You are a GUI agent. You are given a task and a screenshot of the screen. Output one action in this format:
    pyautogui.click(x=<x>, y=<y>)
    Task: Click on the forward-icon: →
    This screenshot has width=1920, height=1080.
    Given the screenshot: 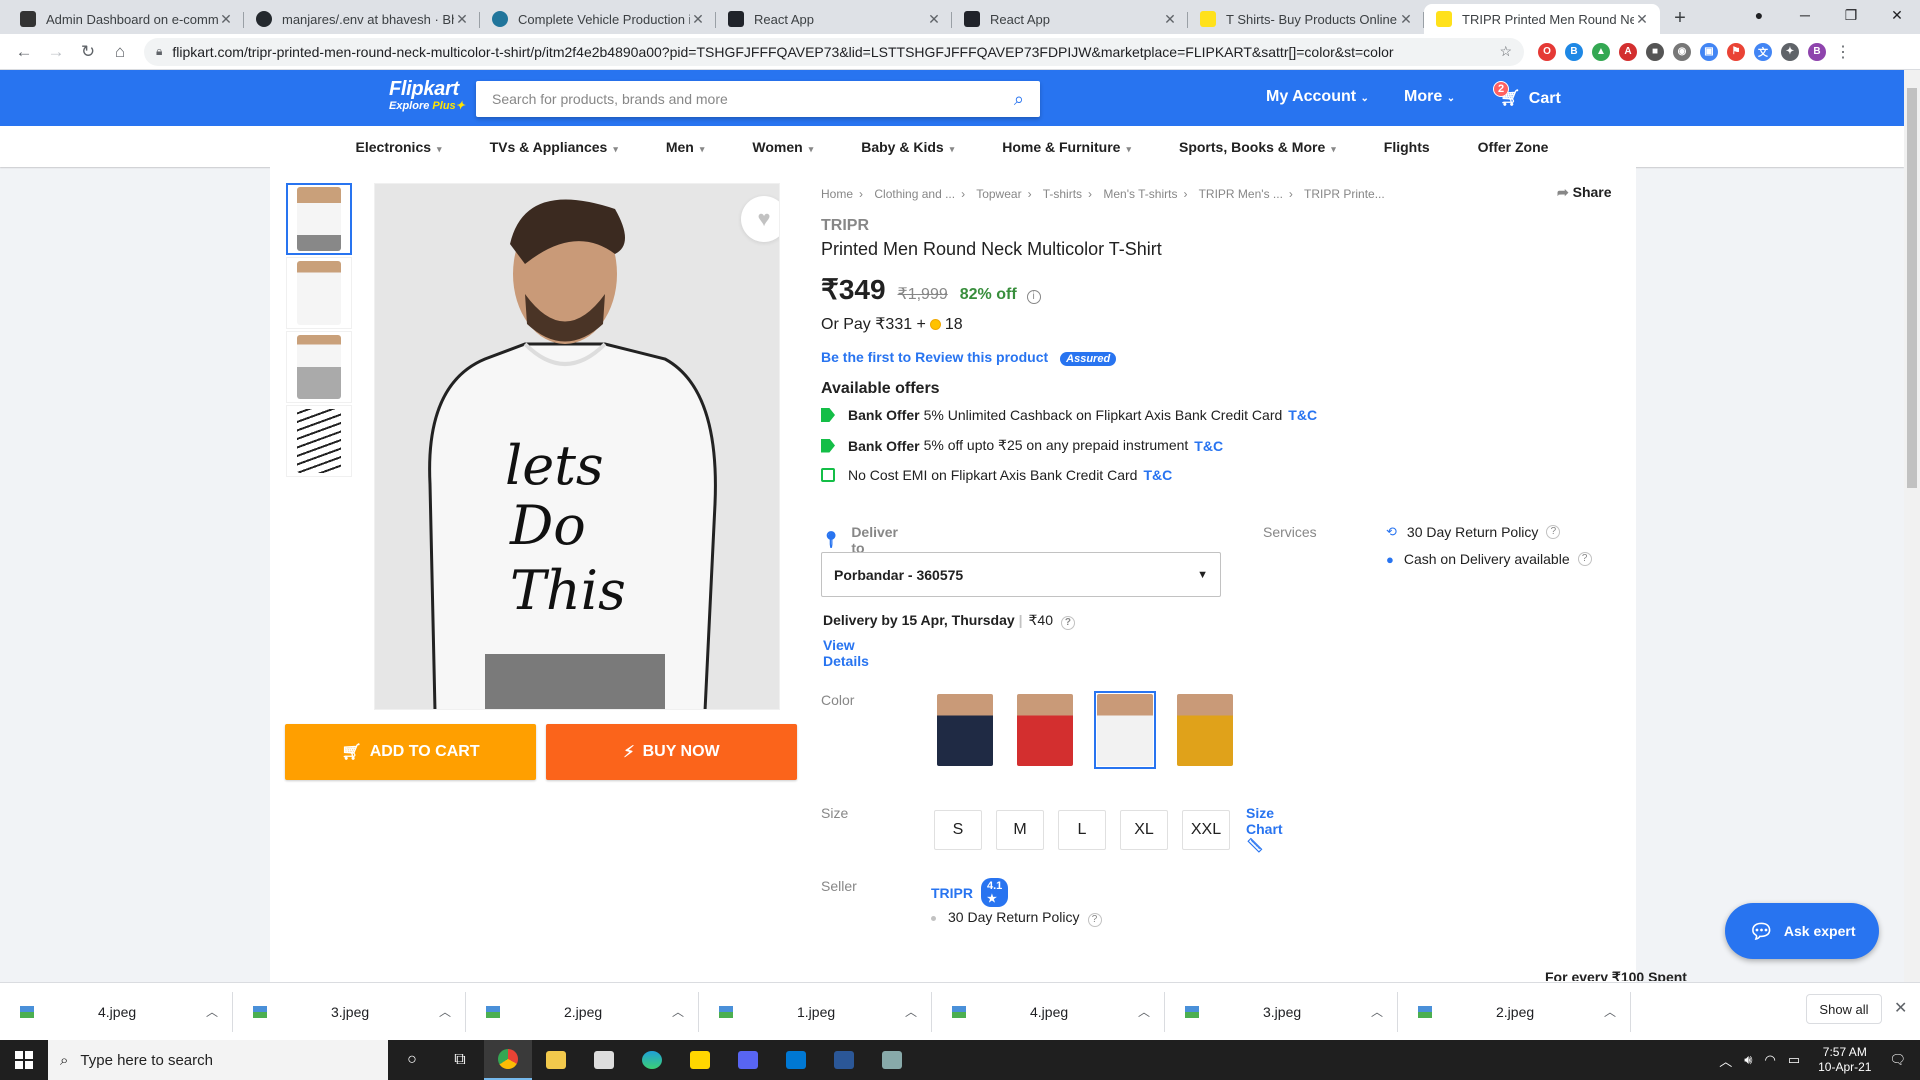 What is the action you would take?
    pyautogui.click(x=56, y=52)
    